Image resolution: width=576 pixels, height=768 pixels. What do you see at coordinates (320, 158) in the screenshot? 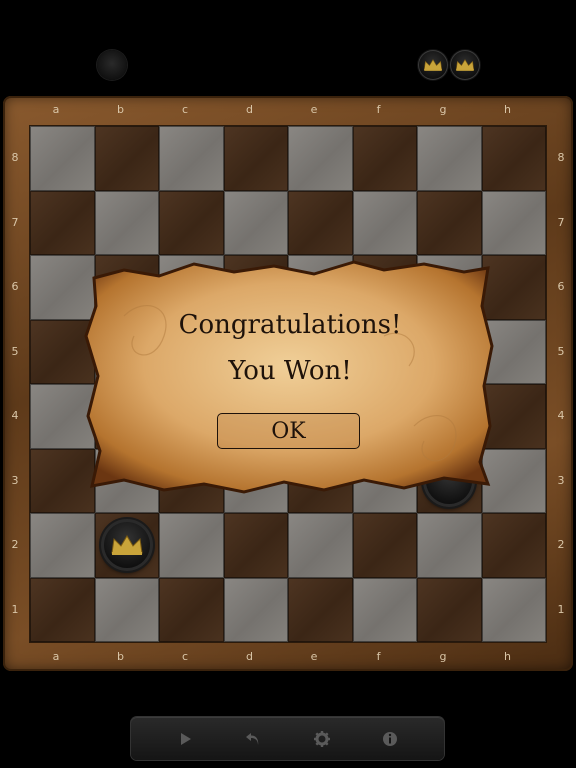
I see `square-e8` at bounding box center [320, 158].